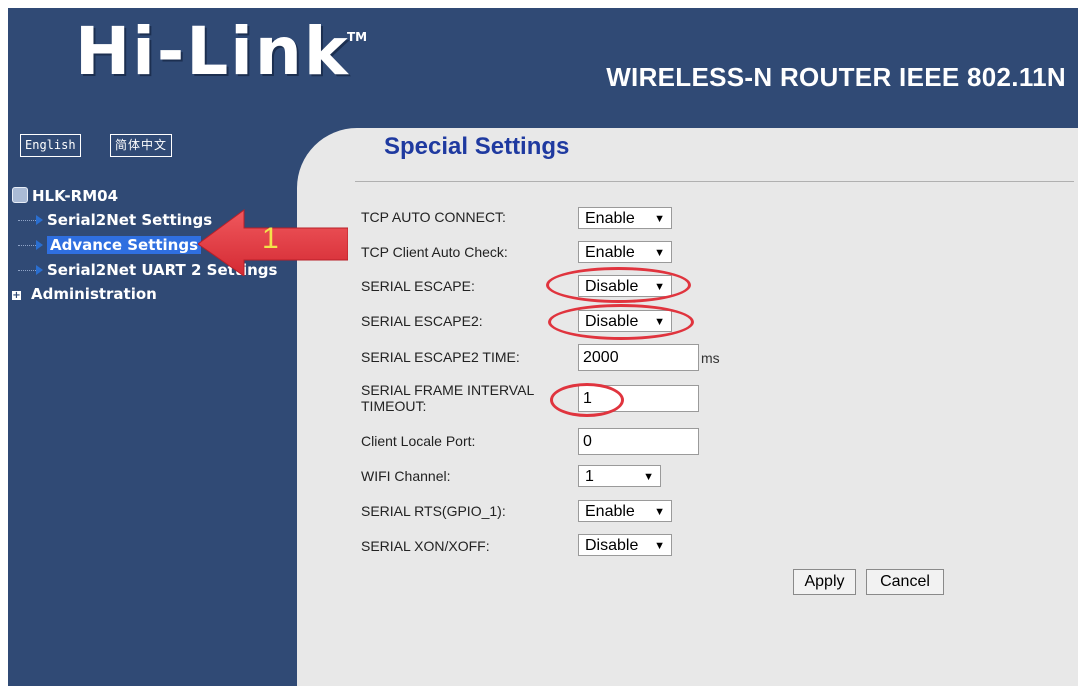 Image resolution: width=1078 pixels, height=686 pixels. What do you see at coordinates (710, 358) in the screenshot?
I see `ms-unit-label: ms` at bounding box center [710, 358].